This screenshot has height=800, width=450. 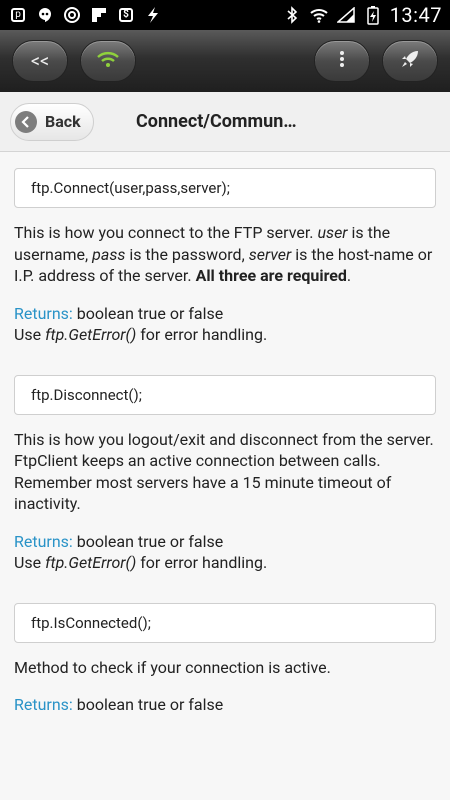 I want to click on sync-icon, so click(x=72, y=15).